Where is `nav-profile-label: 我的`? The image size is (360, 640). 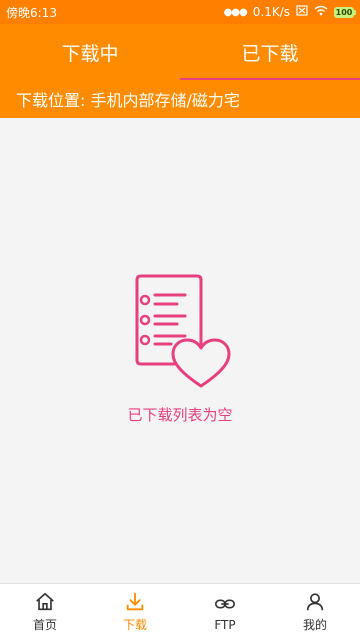
nav-profile-label: 我的 is located at coordinates (314, 625).